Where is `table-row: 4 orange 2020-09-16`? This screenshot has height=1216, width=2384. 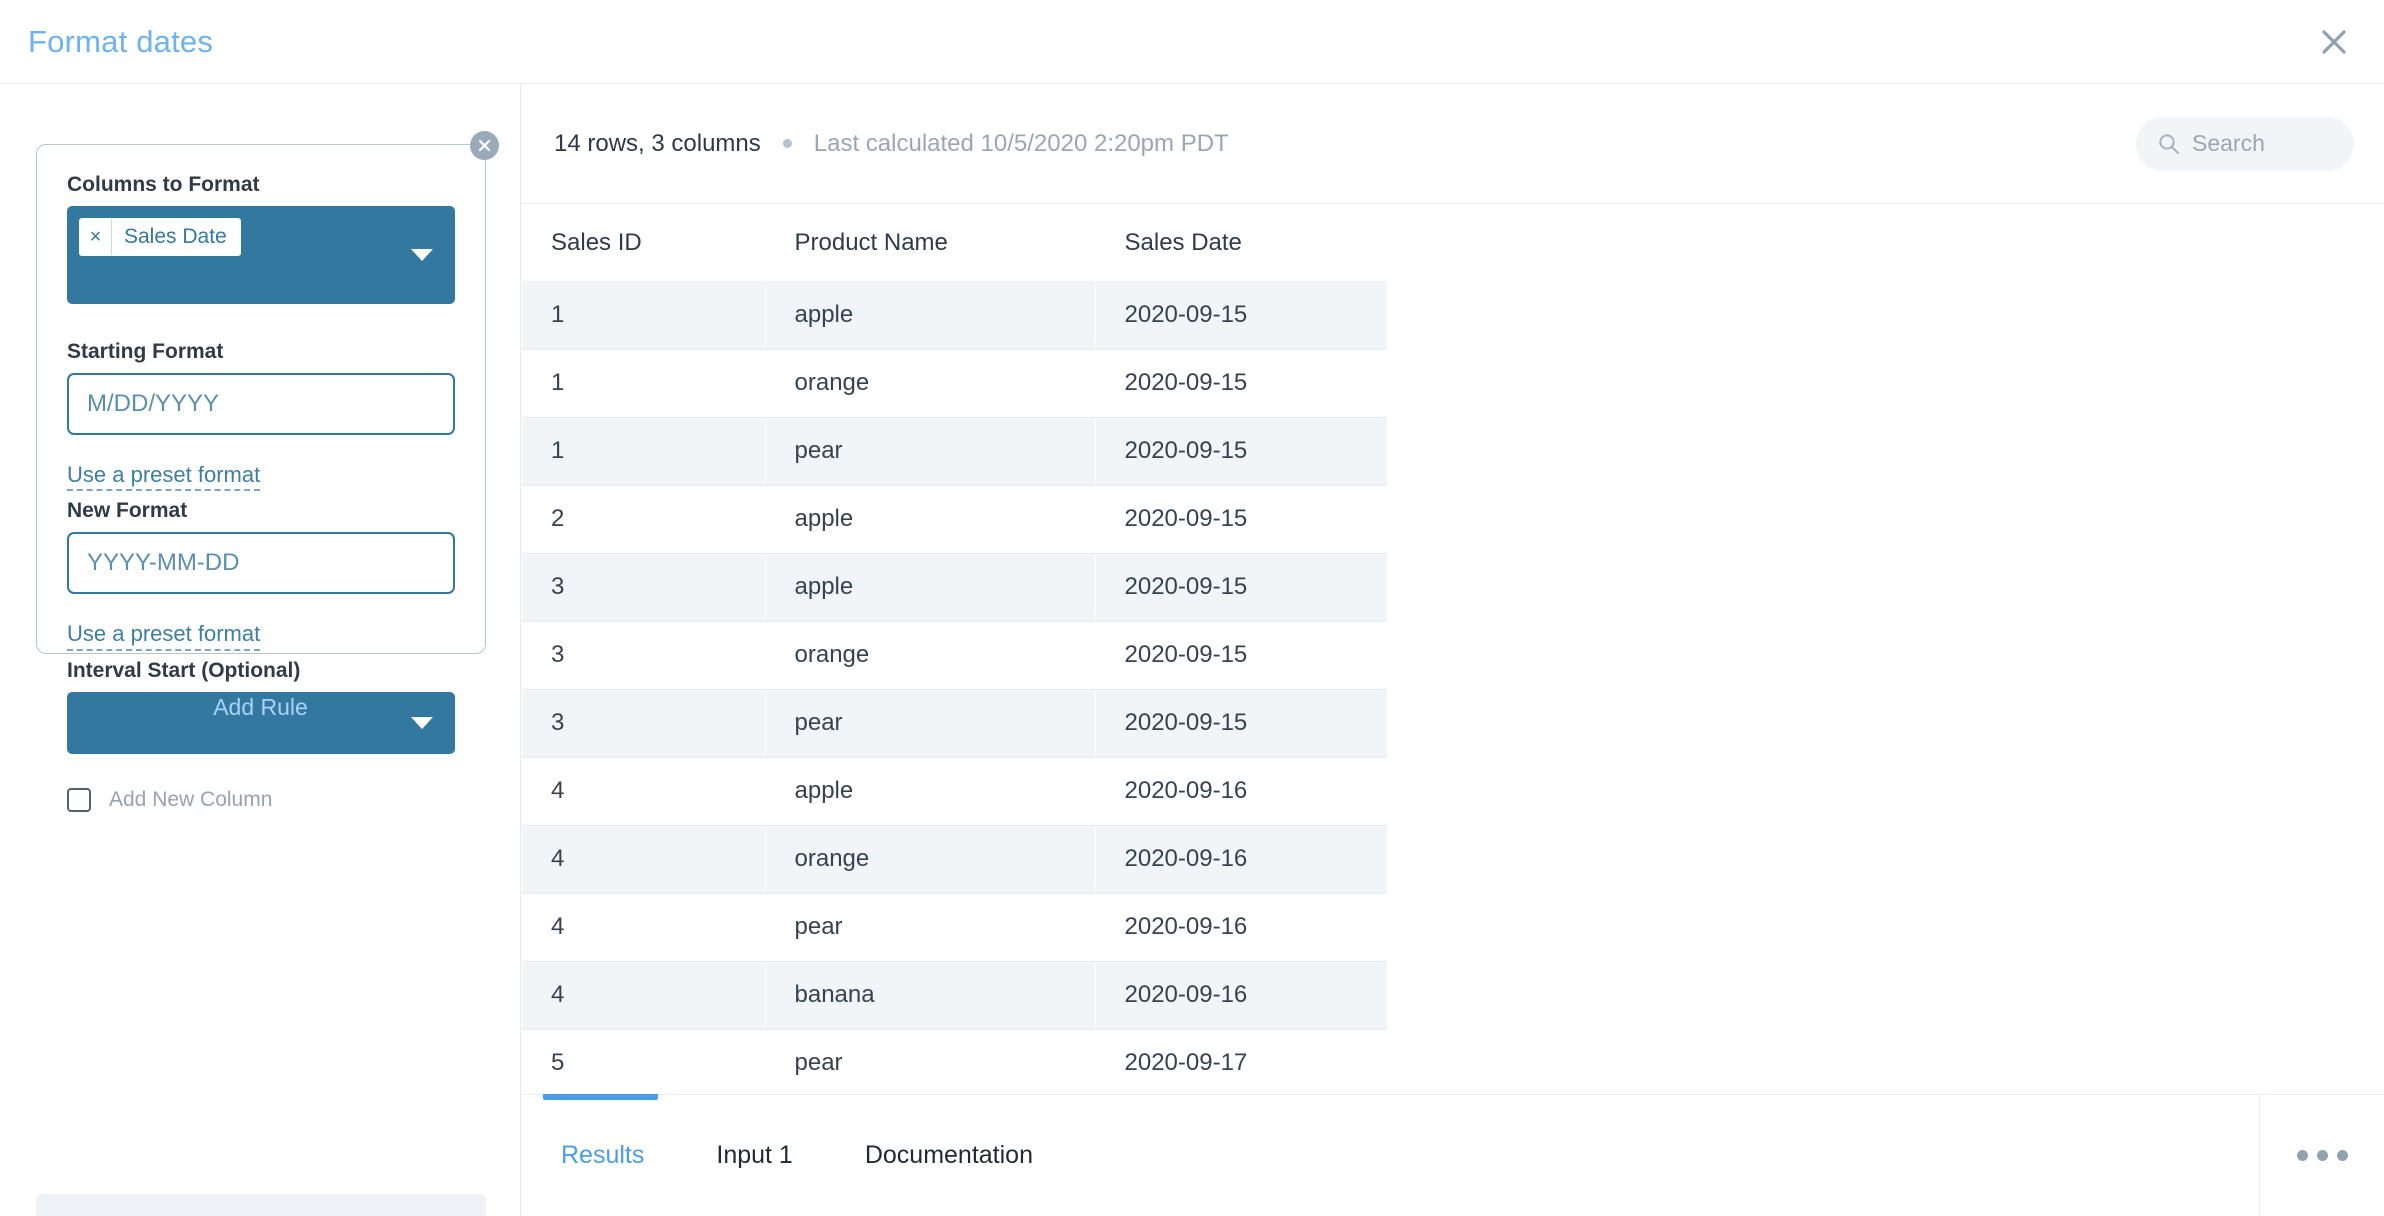
table-row: 4 orange 2020-09-16 is located at coordinates (955, 859).